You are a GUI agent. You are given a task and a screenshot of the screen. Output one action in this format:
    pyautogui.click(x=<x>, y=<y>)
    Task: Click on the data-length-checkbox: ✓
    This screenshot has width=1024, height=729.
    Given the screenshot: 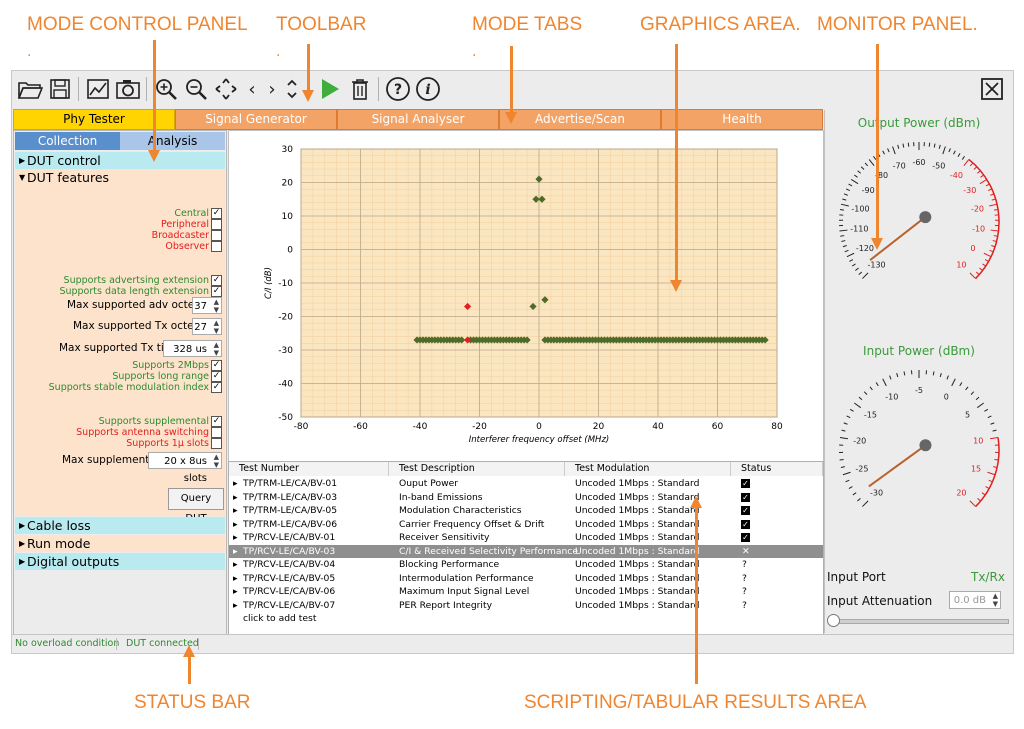 What is the action you would take?
    pyautogui.click(x=216, y=291)
    